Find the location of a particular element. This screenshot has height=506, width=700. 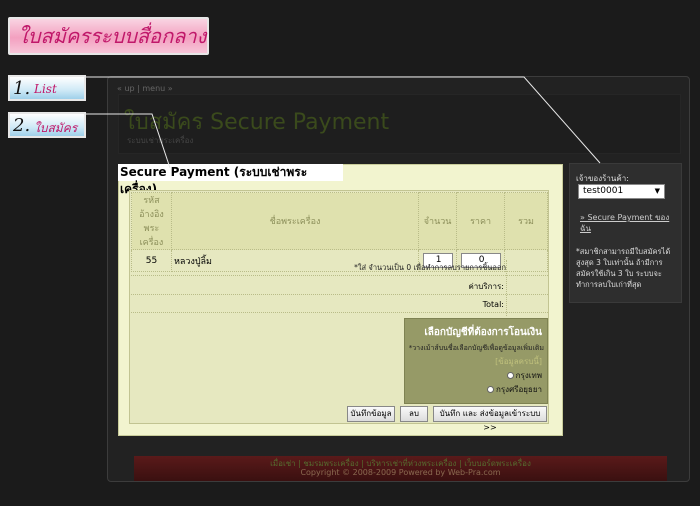

callout-line-list is located at coordinates (343, 120).